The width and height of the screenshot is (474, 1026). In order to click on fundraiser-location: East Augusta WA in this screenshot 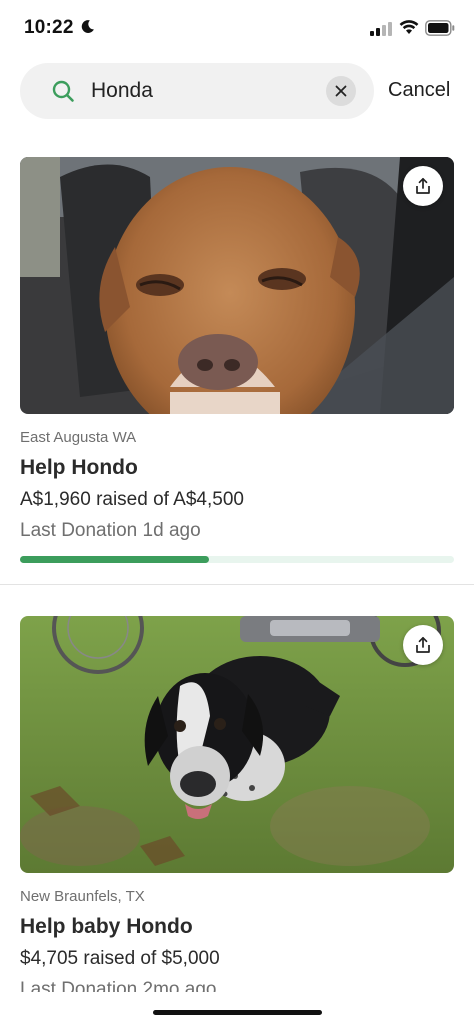, I will do `click(78, 437)`.